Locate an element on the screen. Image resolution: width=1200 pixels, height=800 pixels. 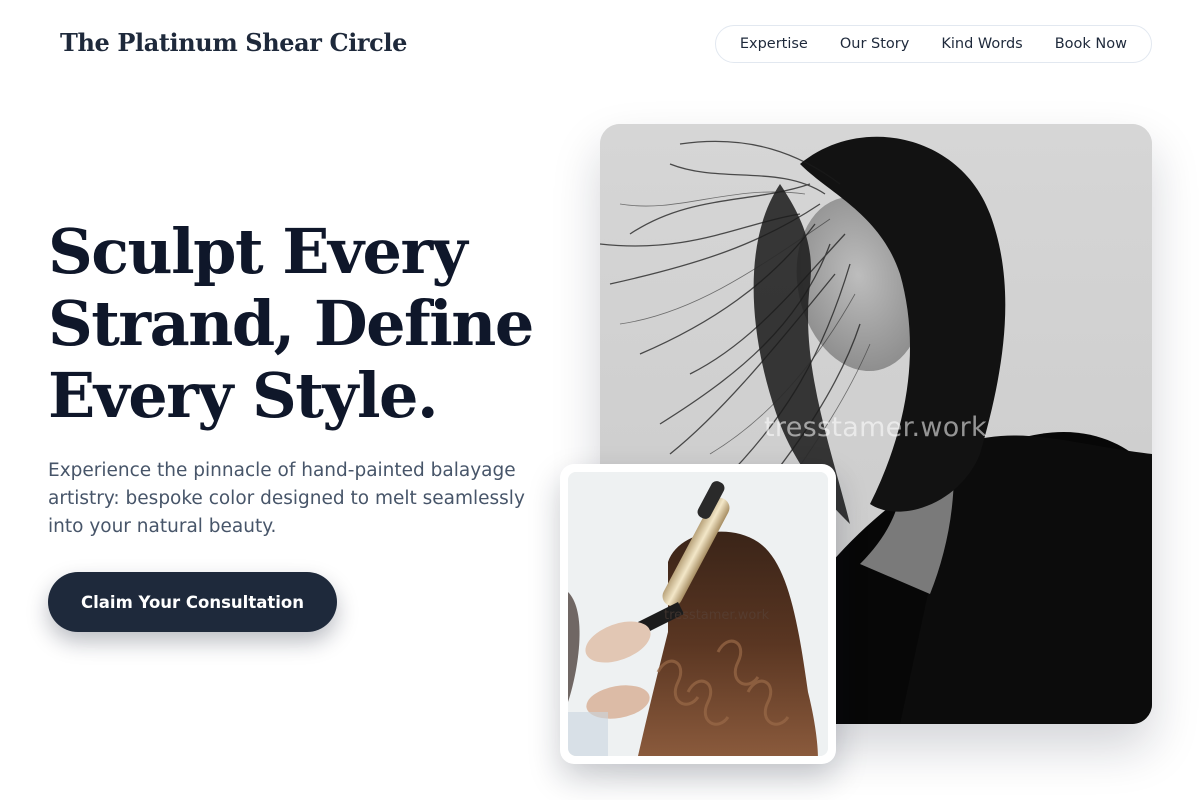
stylist-curling-hair-image: tresstamer.work is located at coordinates (698, 614).